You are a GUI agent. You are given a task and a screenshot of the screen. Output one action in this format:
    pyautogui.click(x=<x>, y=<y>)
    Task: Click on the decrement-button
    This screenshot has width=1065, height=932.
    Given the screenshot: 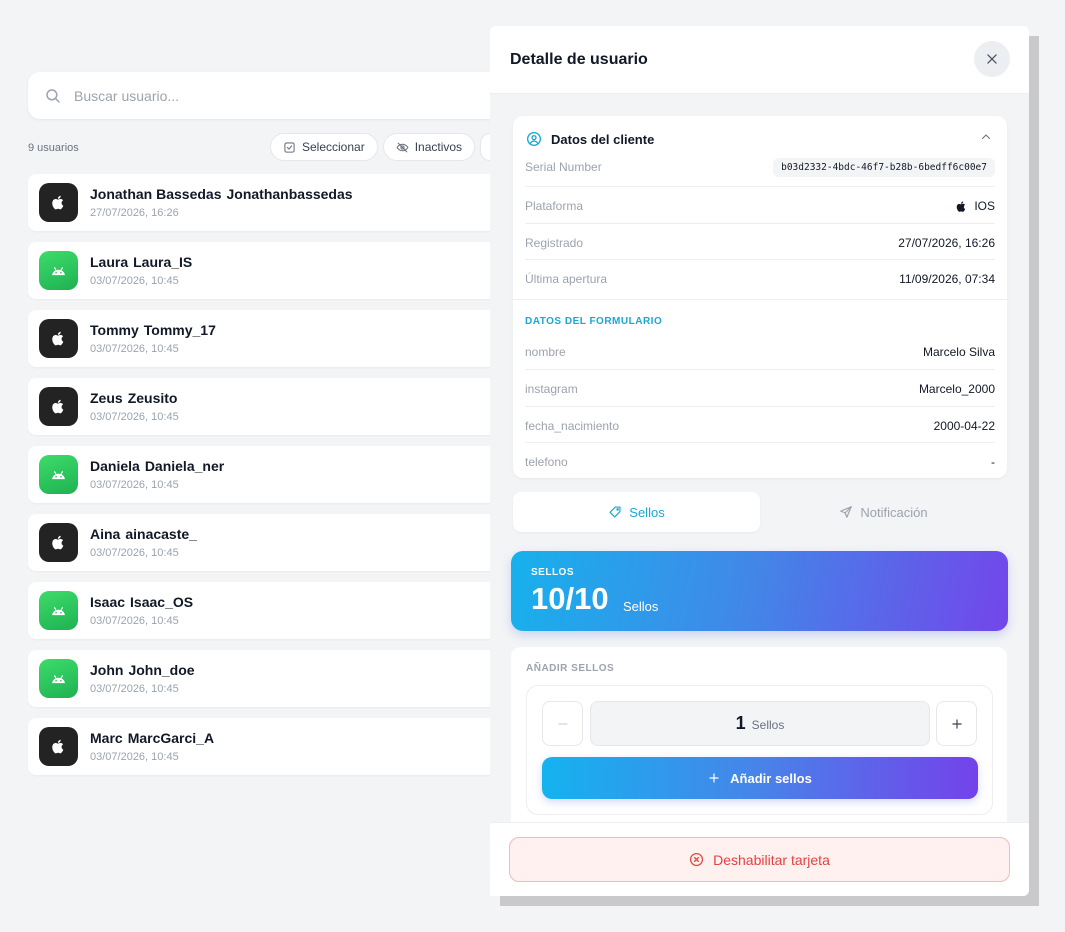 What is the action you would take?
    pyautogui.click(x=562, y=723)
    